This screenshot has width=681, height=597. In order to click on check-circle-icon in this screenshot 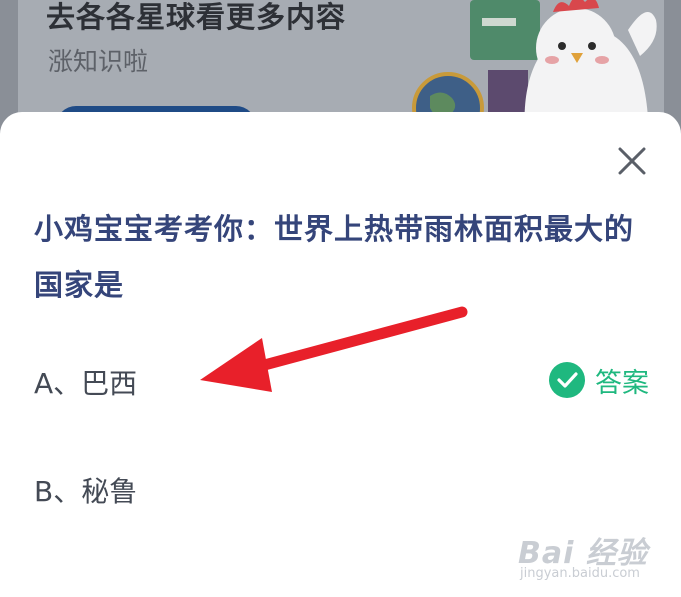, I will do `click(567, 380)`.